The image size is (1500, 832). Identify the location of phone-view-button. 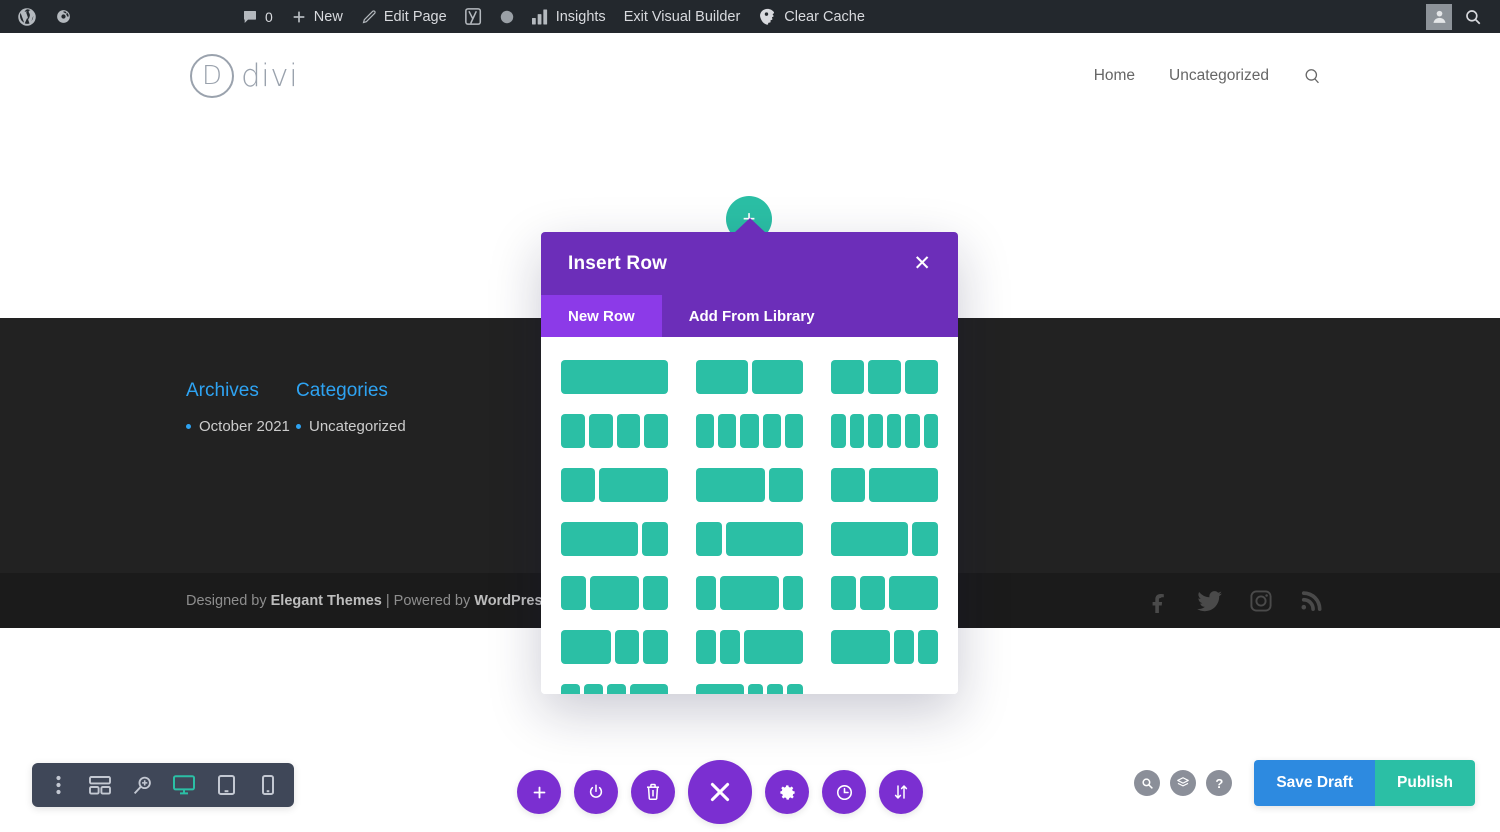
(268, 785).